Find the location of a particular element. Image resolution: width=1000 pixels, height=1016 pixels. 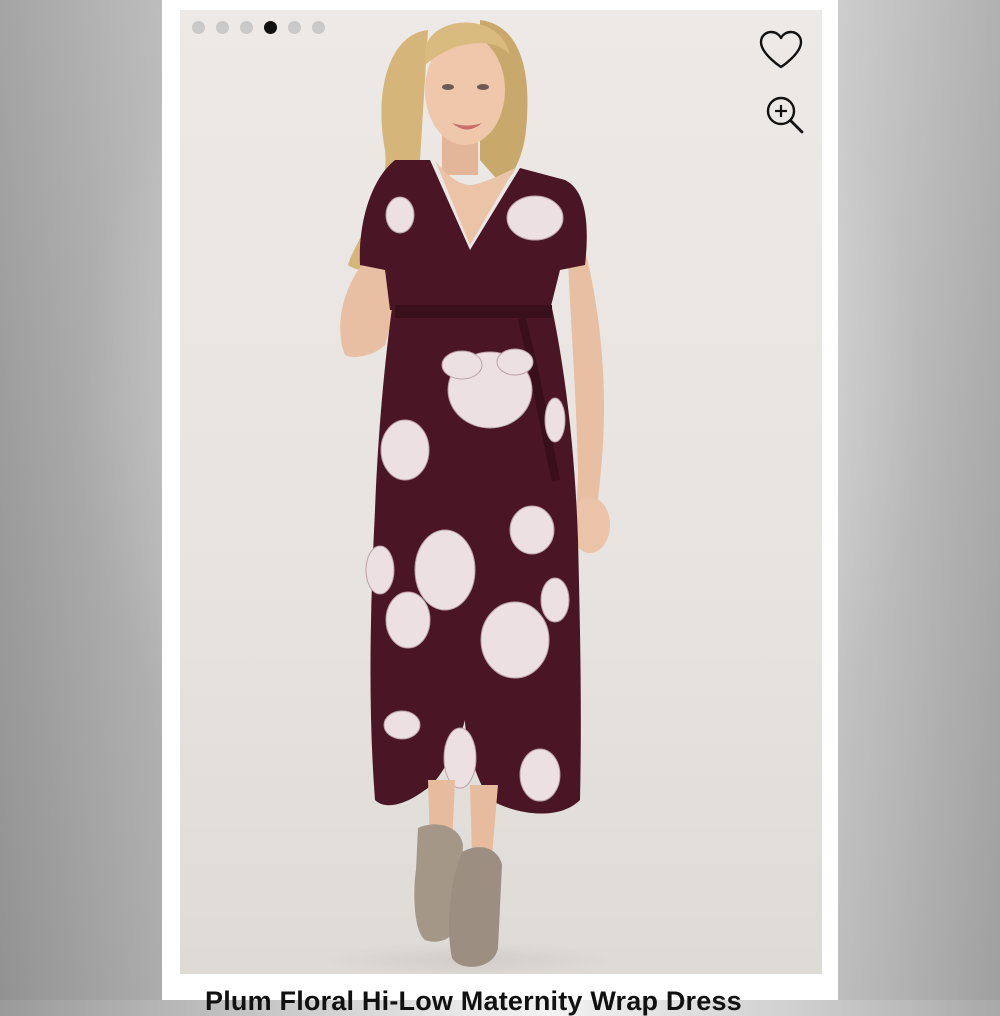

heart-icon is located at coordinates (781, 49).